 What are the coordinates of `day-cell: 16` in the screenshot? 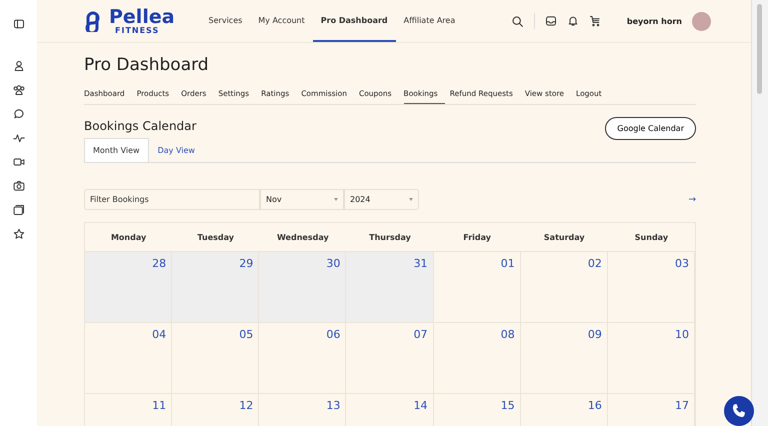 It's located at (564, 409).